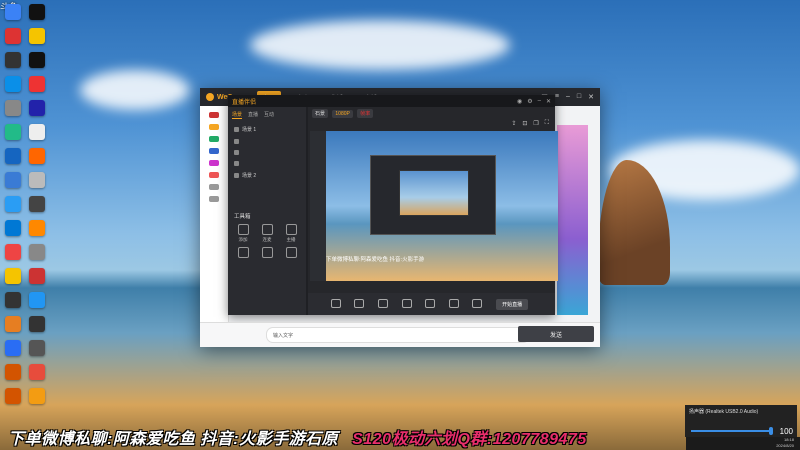 Image resolution: width=800 pixels, height=450 pixels. What do you see at coordinates (453, 304) in the screenshot?
I see `control-mic-volume` at bounding box center [453, 304].